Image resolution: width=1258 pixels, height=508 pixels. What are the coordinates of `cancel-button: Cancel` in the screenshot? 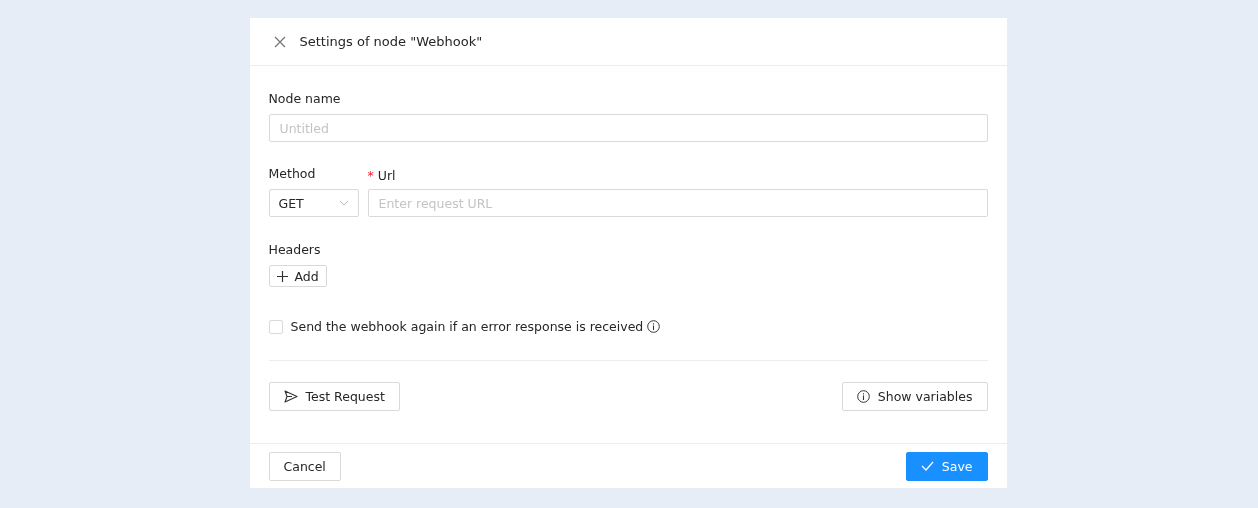 It's located at (304, 466).